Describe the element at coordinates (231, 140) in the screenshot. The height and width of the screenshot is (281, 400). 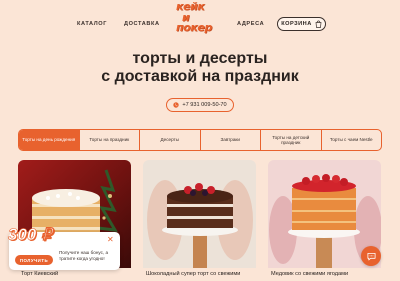
I see `tab-breakfasts: Завтраки` at that location.